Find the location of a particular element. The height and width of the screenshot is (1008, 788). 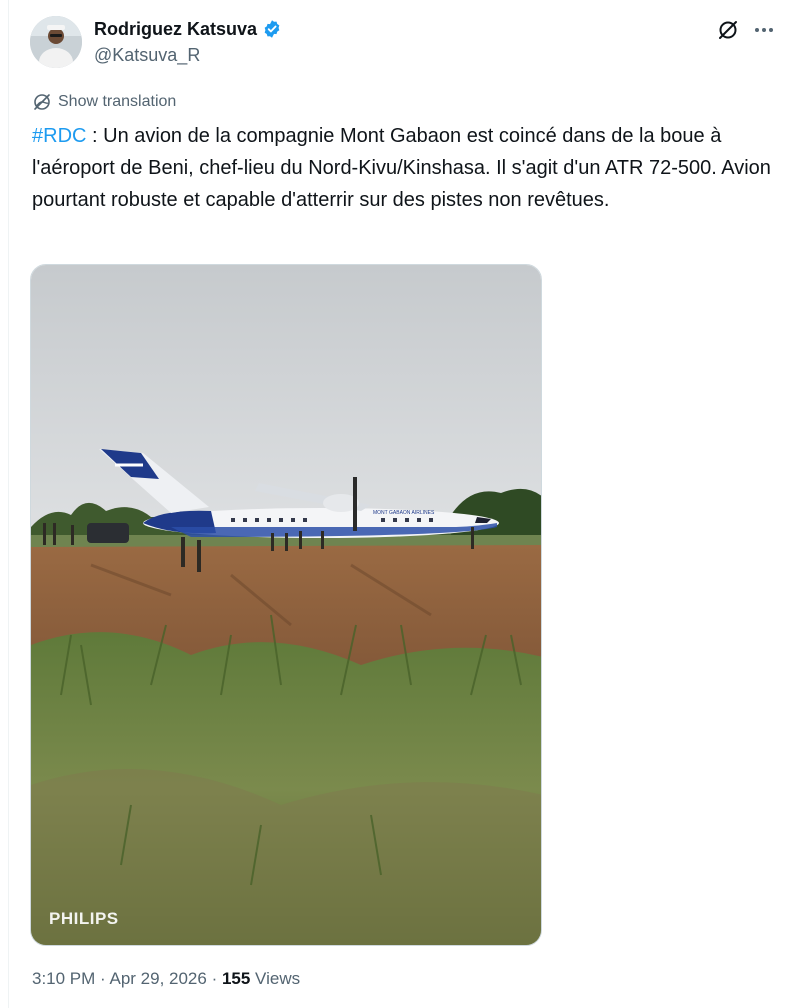

verified-badge-icon is located at coordinates (272, 29).